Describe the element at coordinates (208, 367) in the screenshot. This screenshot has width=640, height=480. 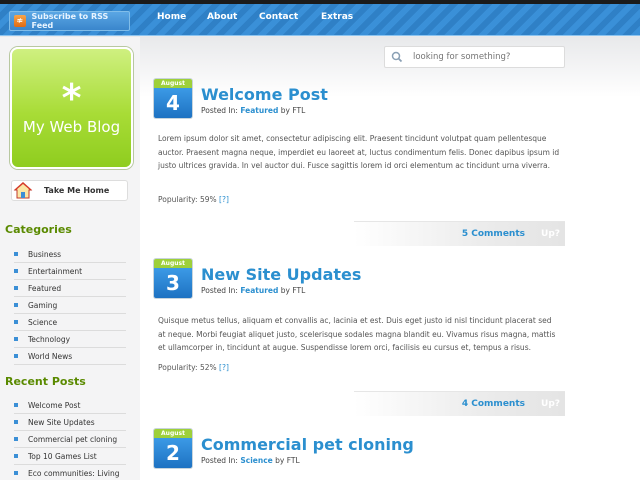
I see `popularity-value: 52%` at that location.